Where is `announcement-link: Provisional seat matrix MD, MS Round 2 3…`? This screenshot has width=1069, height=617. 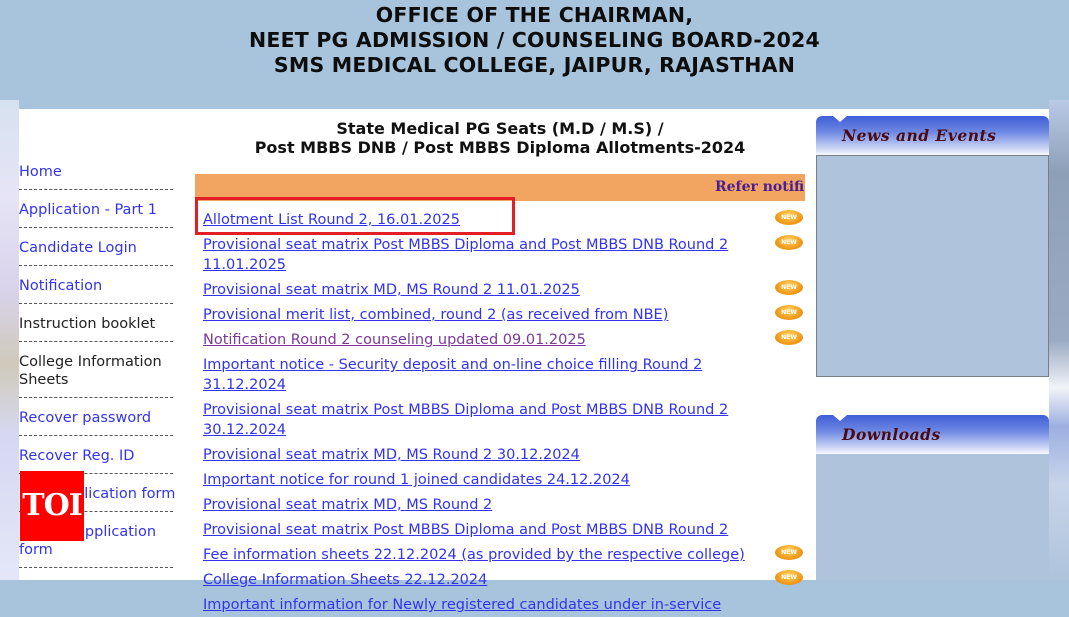
announcement-link: Provisional seat matrix MD, MS Round 2 3… is located at coordinates (391, 455).